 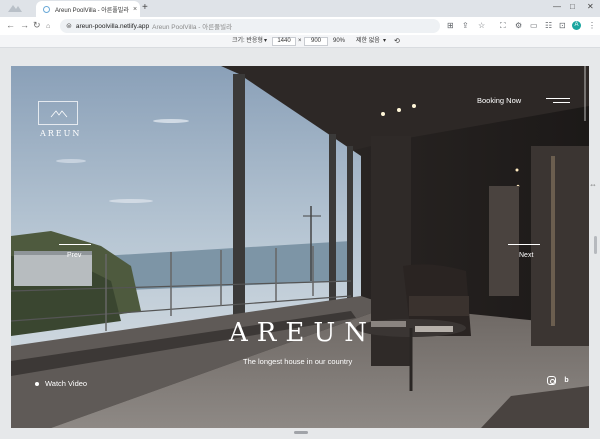 I want to click on browser-tab: Areun PoolVilla - 아른풀빌라 ×, so click(x=88, y=9).